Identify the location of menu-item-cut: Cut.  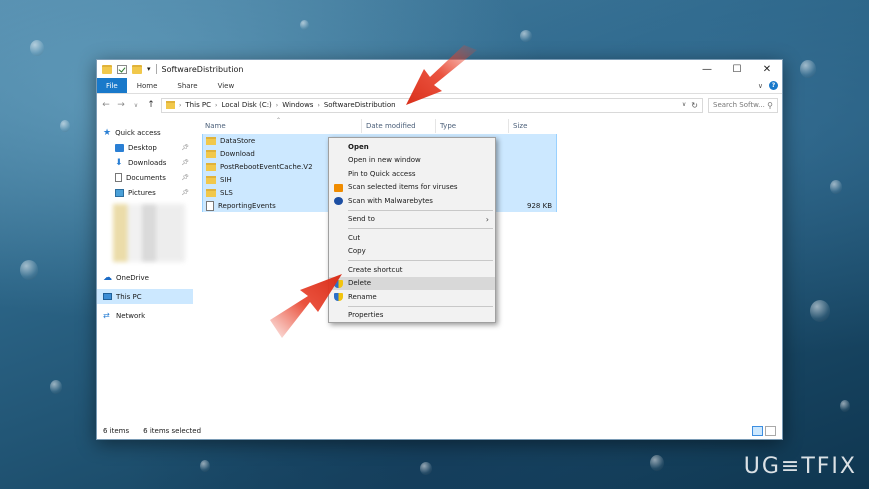
(412, 238).